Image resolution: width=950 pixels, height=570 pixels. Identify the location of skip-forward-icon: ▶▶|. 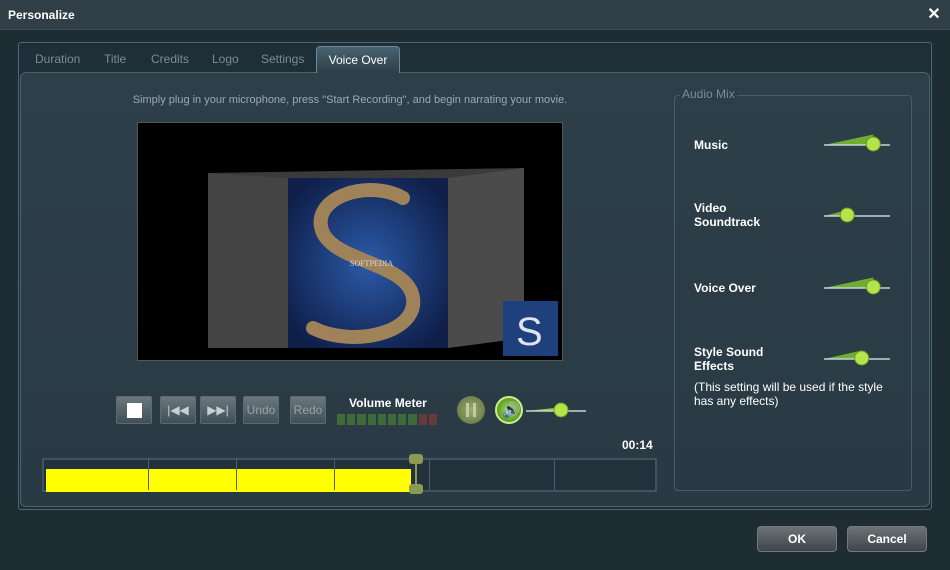
(218, 410).